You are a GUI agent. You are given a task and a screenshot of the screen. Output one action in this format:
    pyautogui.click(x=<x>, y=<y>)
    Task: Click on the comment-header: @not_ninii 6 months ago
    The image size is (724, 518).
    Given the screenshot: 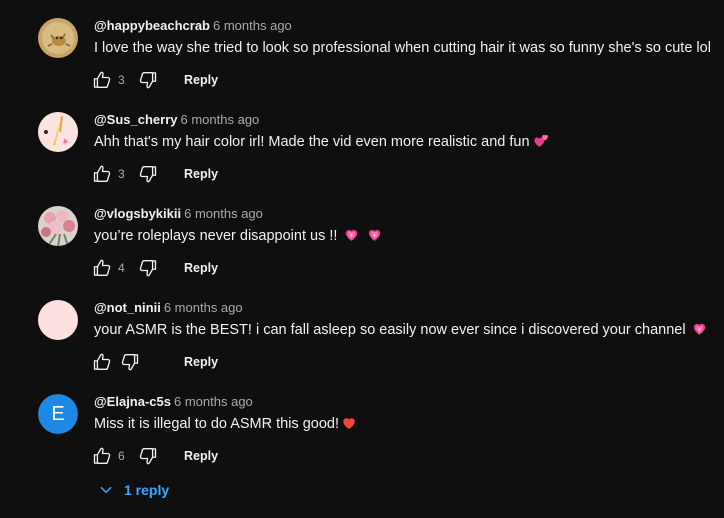 What is the action you would take?
    pyautogui.click(x=168, y=308)
    